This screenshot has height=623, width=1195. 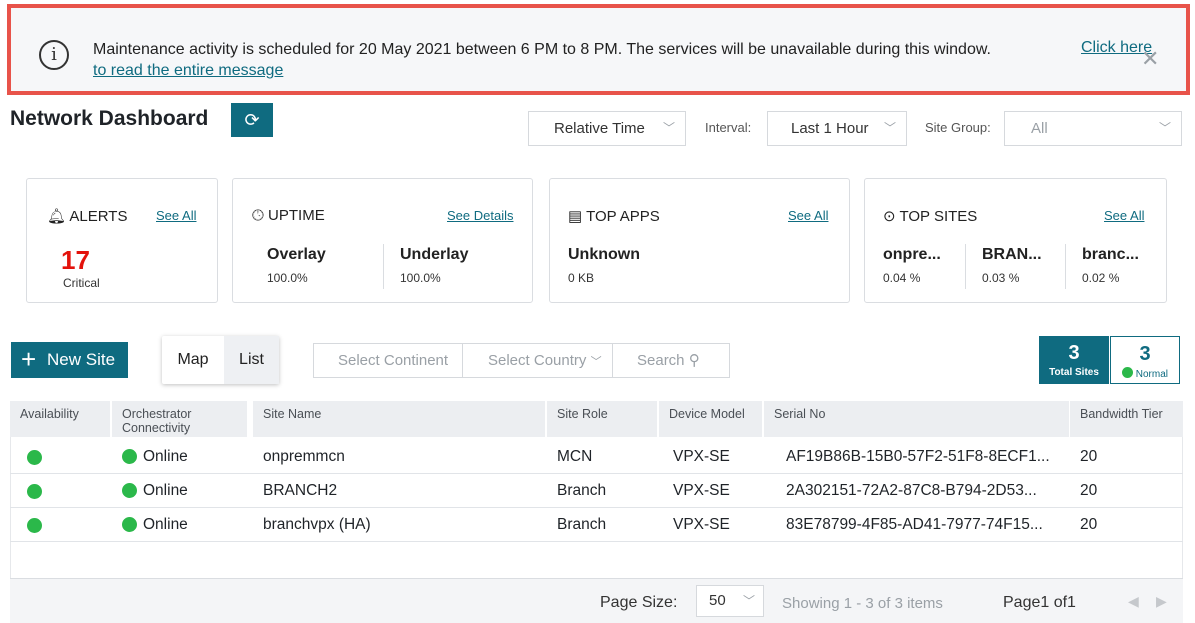 What do you see at coordinates (188, 71) in the screenshot?
I see `banner-link-read-message: to read the entire message` at bounding box center [188, 71].